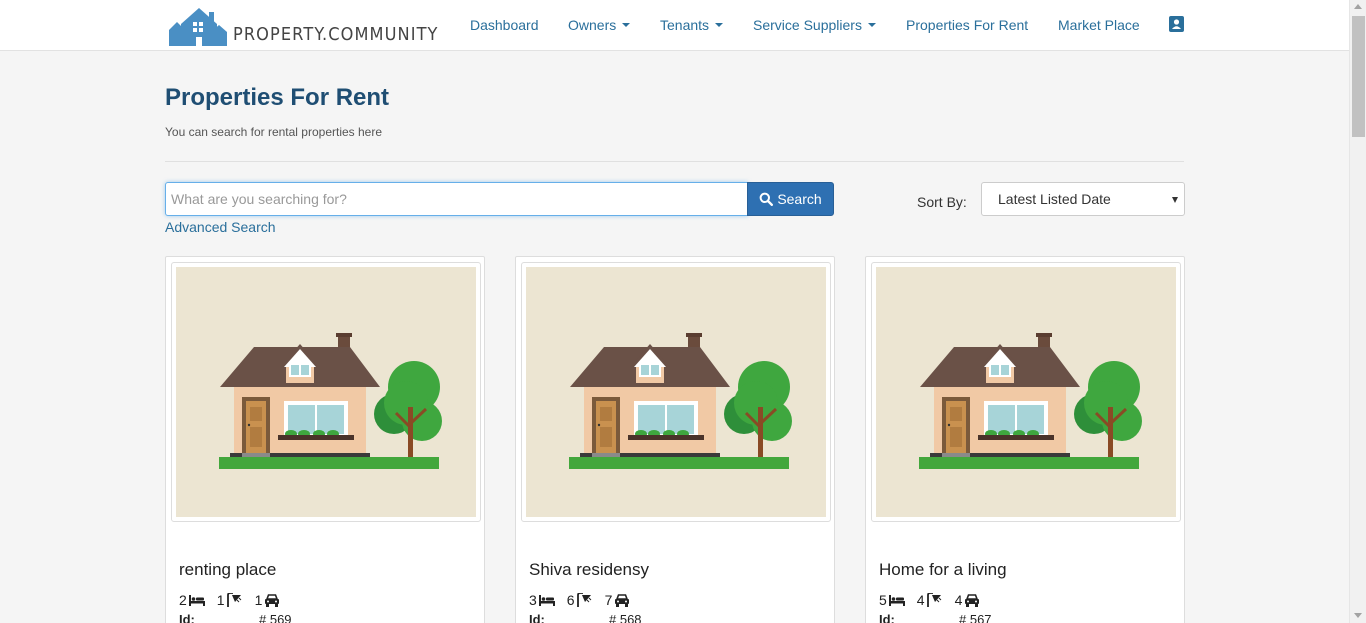  I want to click on bath-count-value: 6, so click(570, 600).